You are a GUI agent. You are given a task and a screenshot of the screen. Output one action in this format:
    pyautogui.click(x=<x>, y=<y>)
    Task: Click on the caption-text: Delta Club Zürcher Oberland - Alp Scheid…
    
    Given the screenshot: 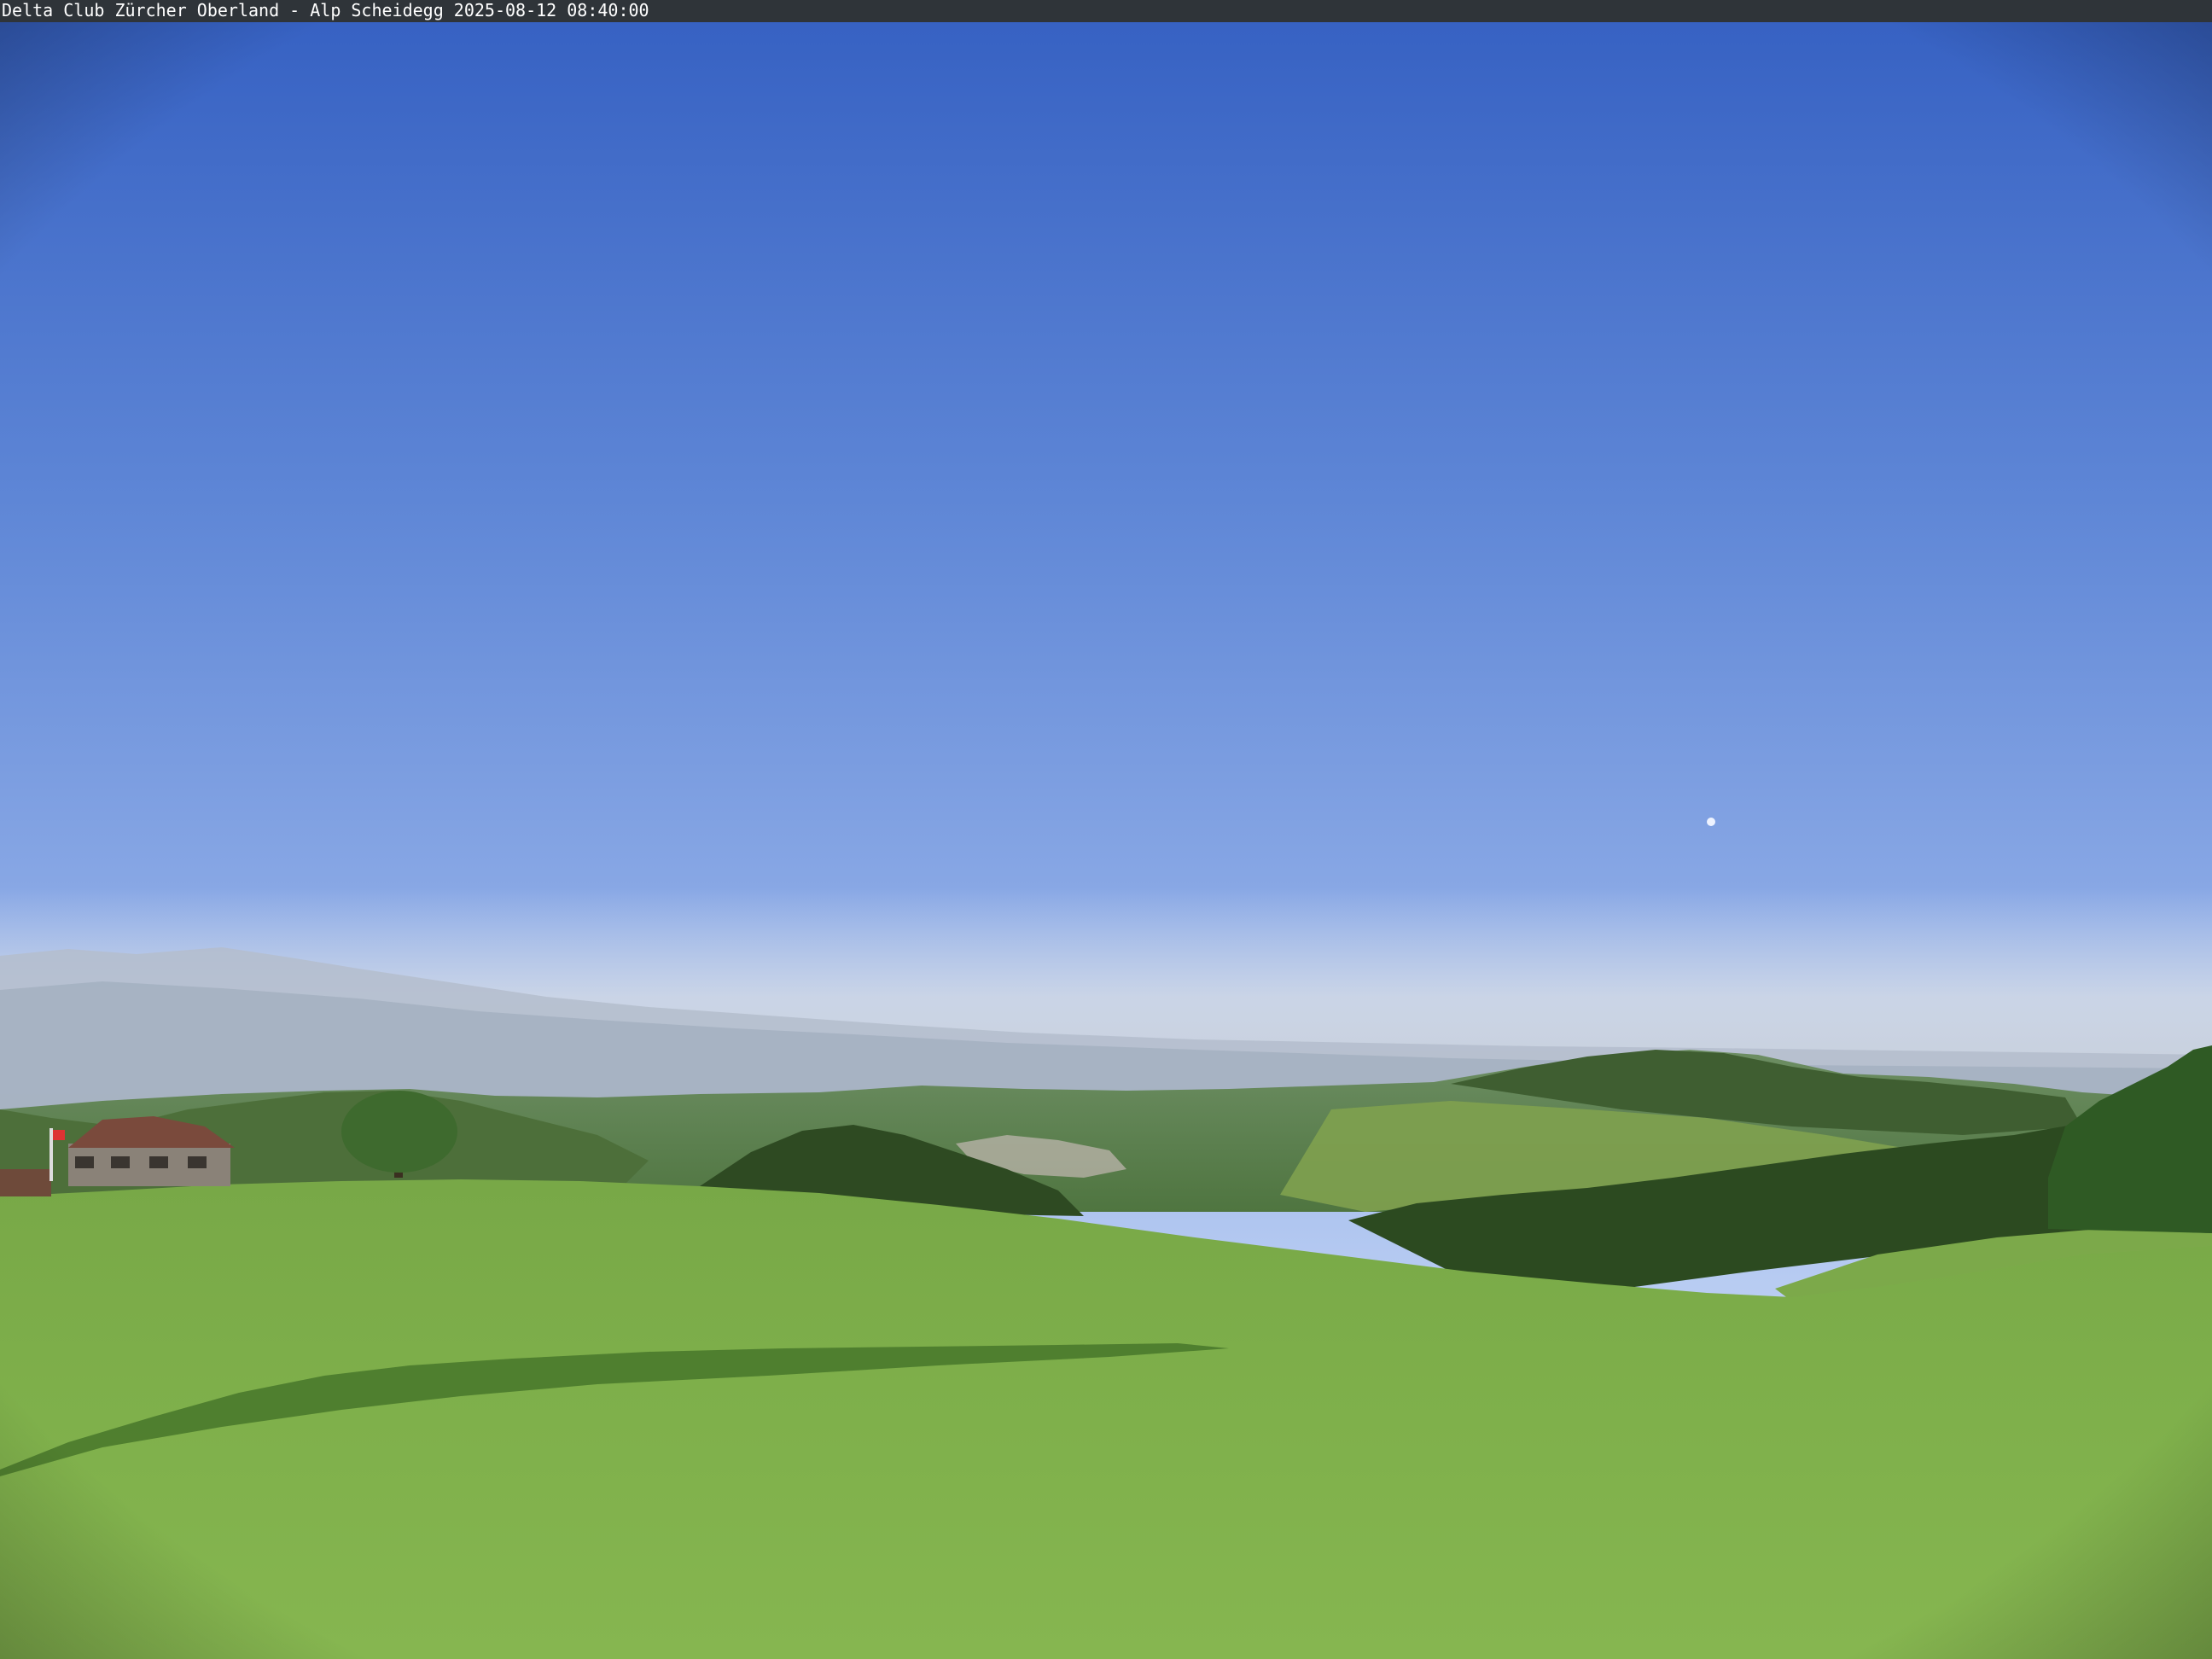 What is the action you would take?
    pyautogui.click(x=325, y=10)
    